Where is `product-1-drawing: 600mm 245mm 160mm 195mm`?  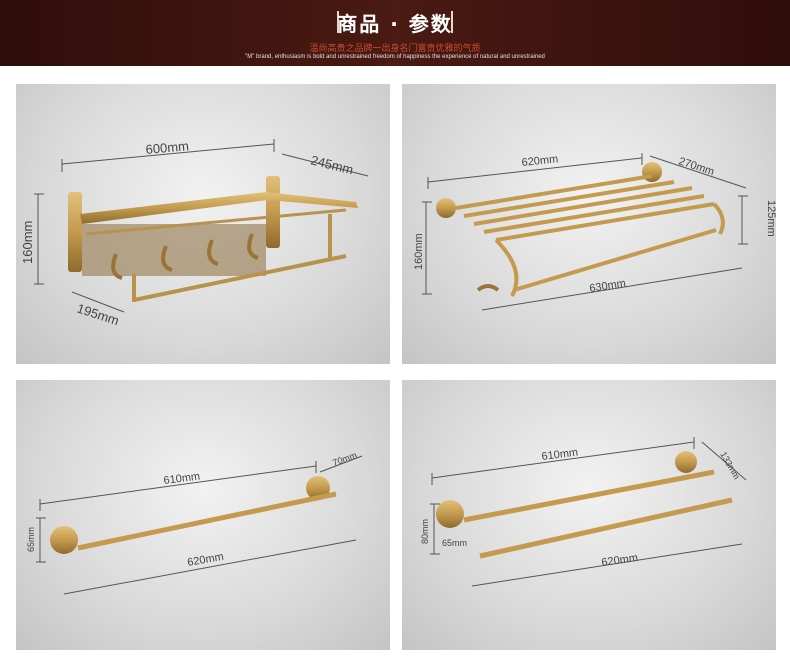 product-1-drawing: 600mm 245mm 160mm 195mm is located at coordinates (194, 233).